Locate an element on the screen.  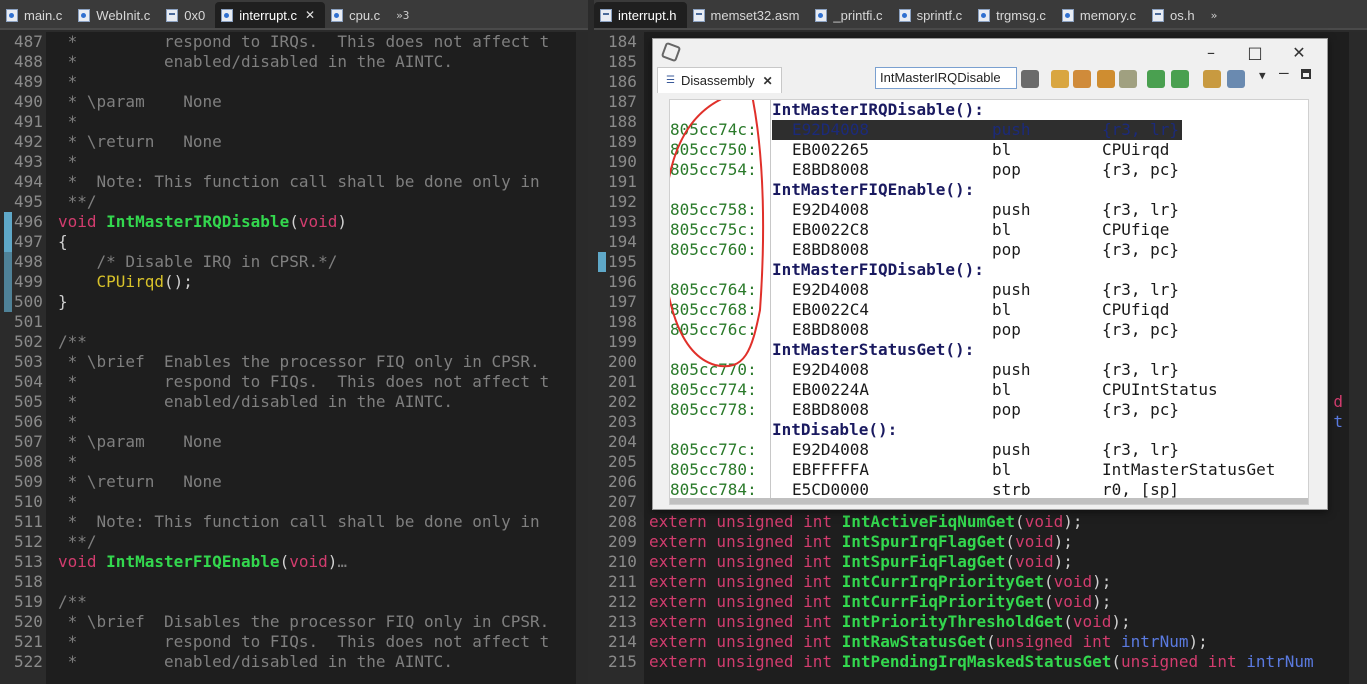
left-vertical-scrollbar is located at coordinates (582, 358).